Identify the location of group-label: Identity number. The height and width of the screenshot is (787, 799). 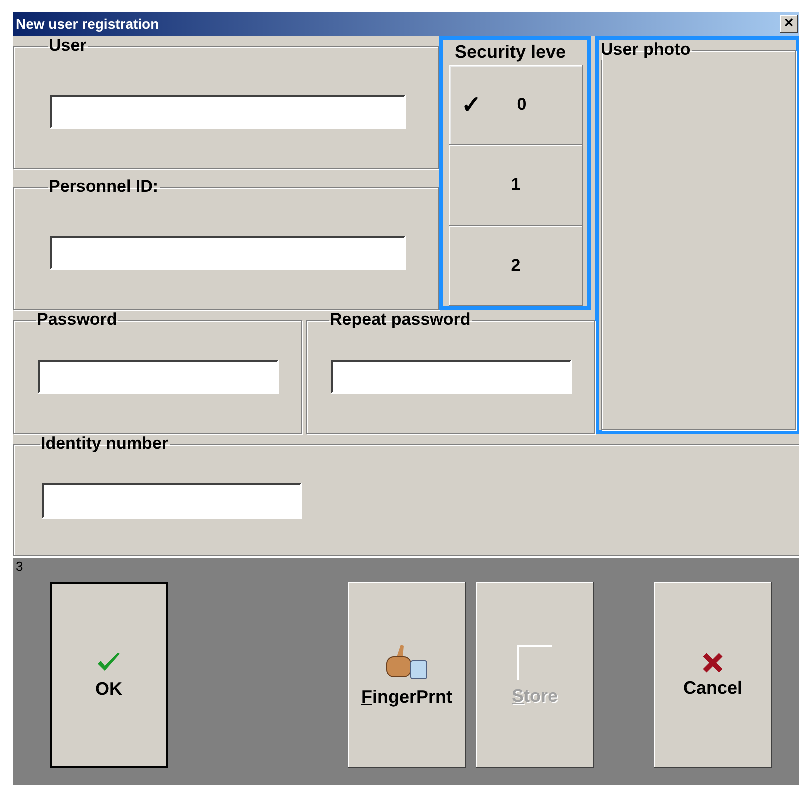
(105, 444).